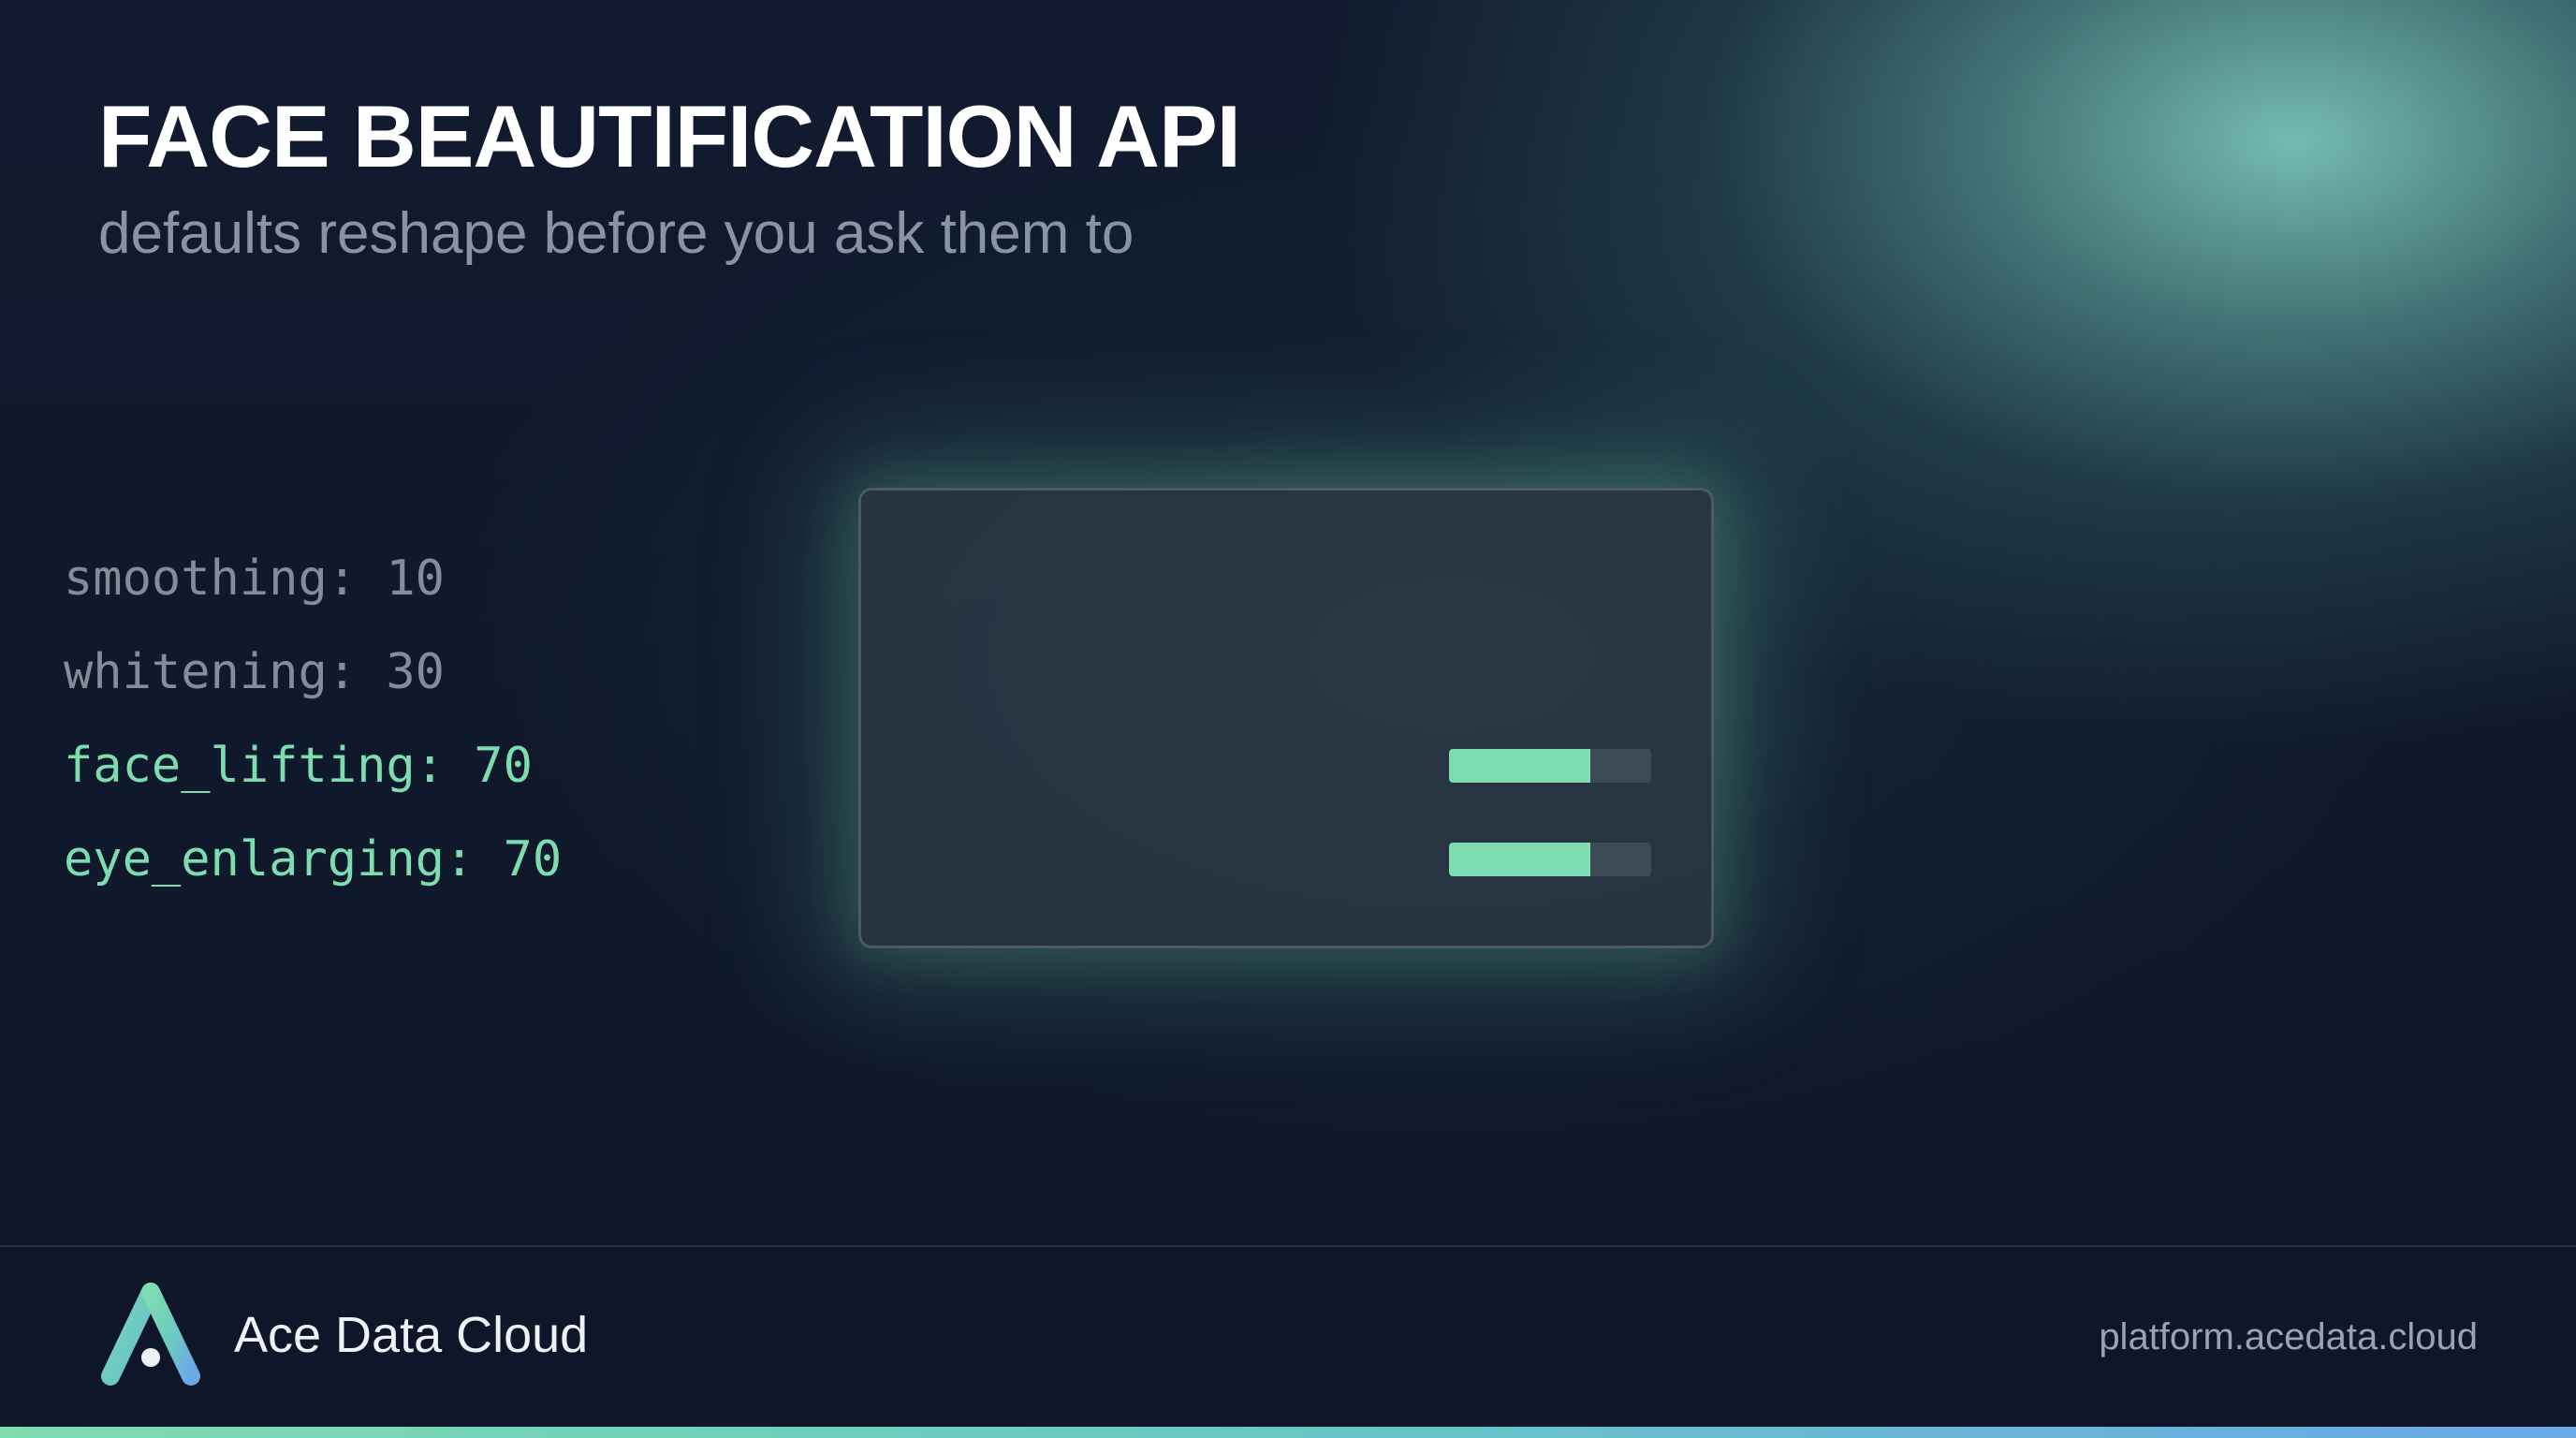 This screenshot has height=1438, width=2576. What do you see at coordinates (1288, 1432) in the screenshot?
I see `accent-gradient-strip` at bounding box center [1288, 1432].